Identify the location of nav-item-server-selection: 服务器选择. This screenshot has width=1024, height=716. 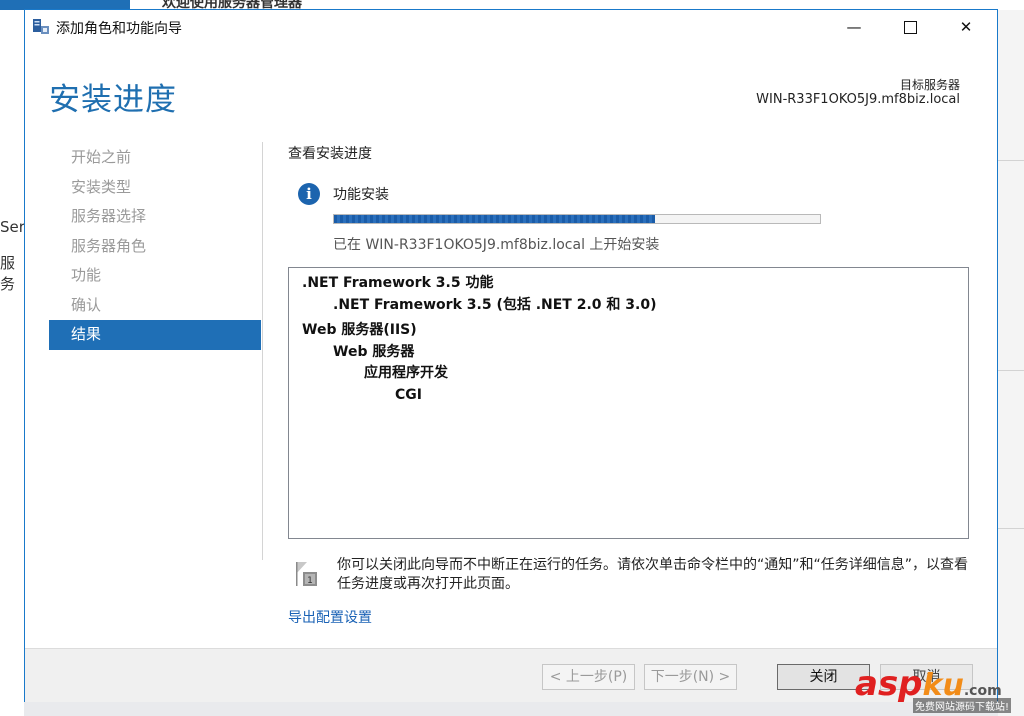
(109, 216).